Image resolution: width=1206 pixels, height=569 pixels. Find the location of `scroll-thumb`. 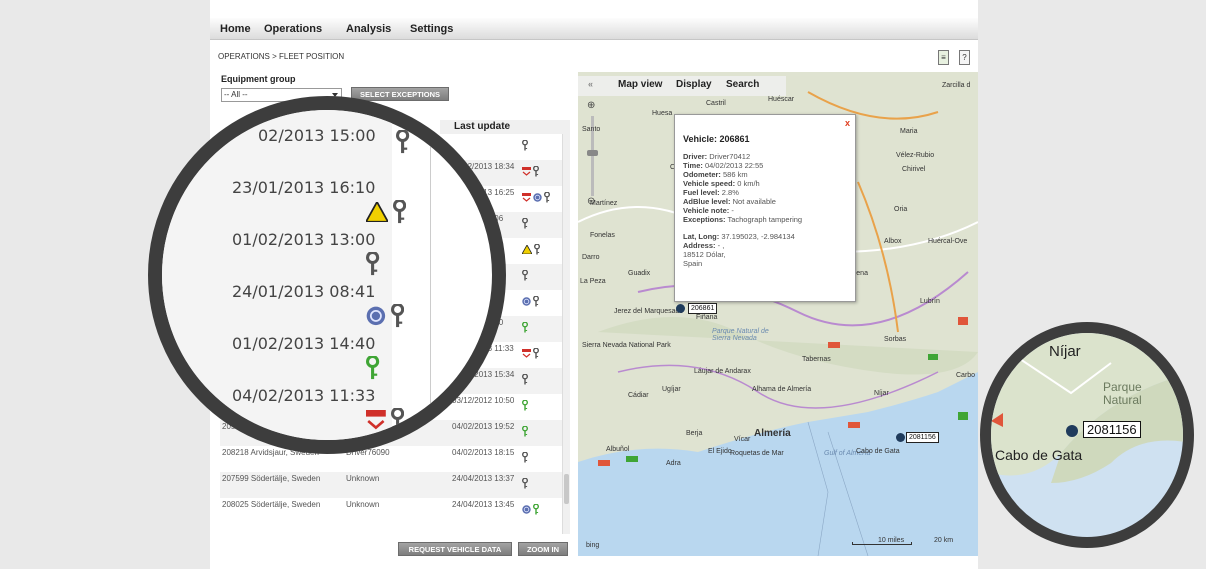

scroll-thumb is located at coordinates (566, 489).